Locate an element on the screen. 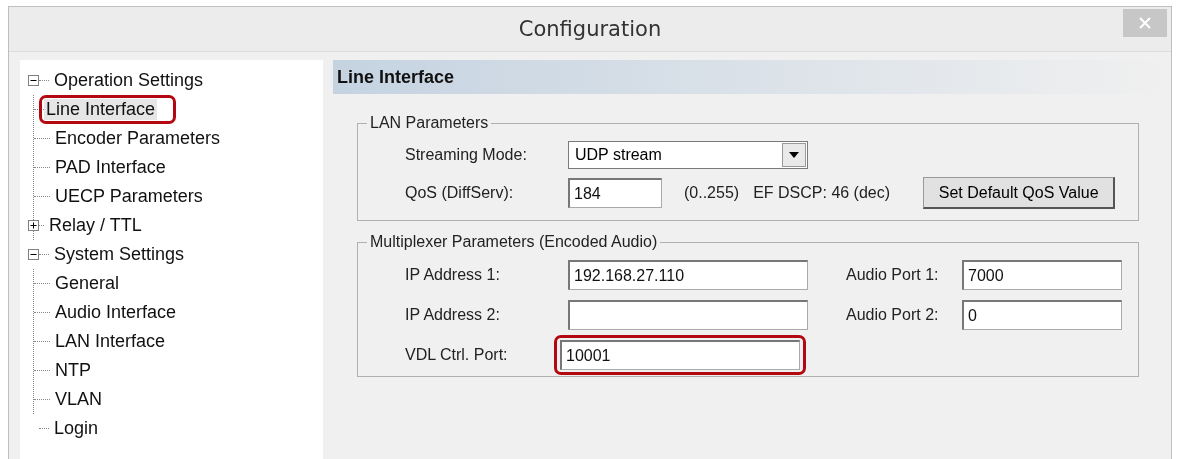  tree-item: VLAN is located at coordinates (79, 399).